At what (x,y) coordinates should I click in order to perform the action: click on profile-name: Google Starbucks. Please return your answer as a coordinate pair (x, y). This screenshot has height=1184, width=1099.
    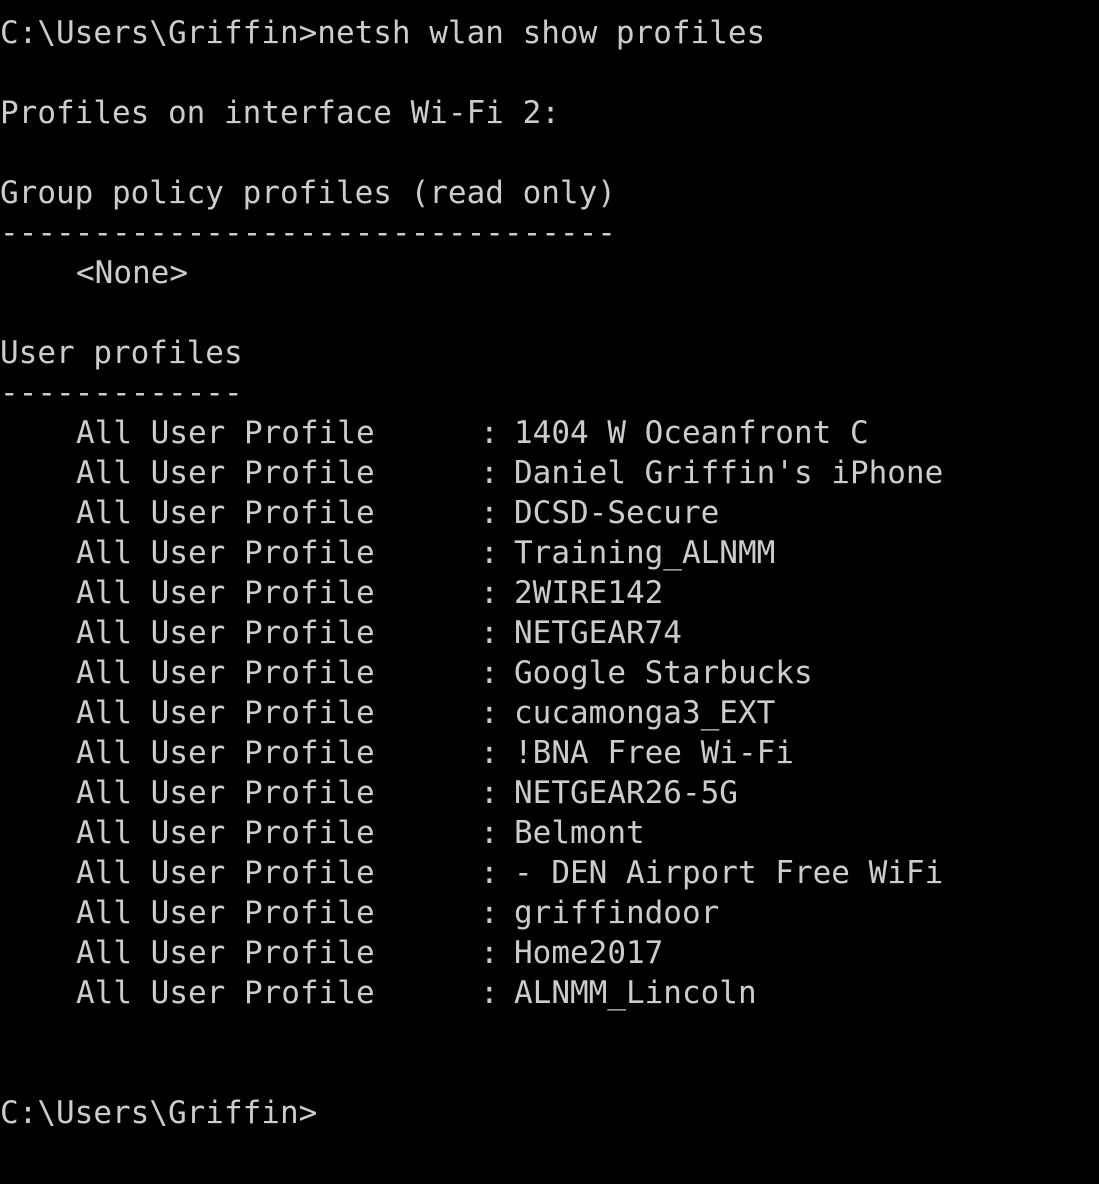
    Looking at the image, I should click on (663, 673).